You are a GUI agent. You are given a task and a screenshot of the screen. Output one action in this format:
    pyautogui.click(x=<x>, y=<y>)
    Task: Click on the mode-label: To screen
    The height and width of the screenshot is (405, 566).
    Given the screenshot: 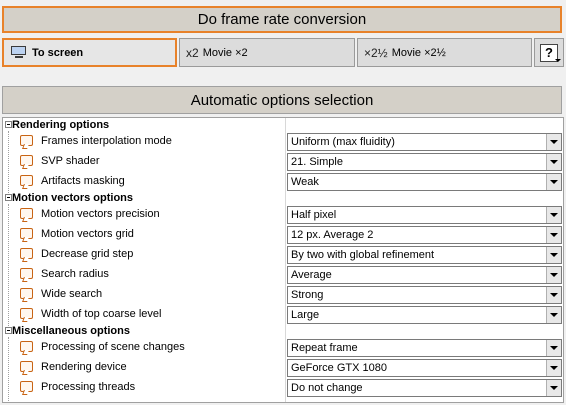 What is the action you would take?
    pyautogui.click(x=58, y=52)
    